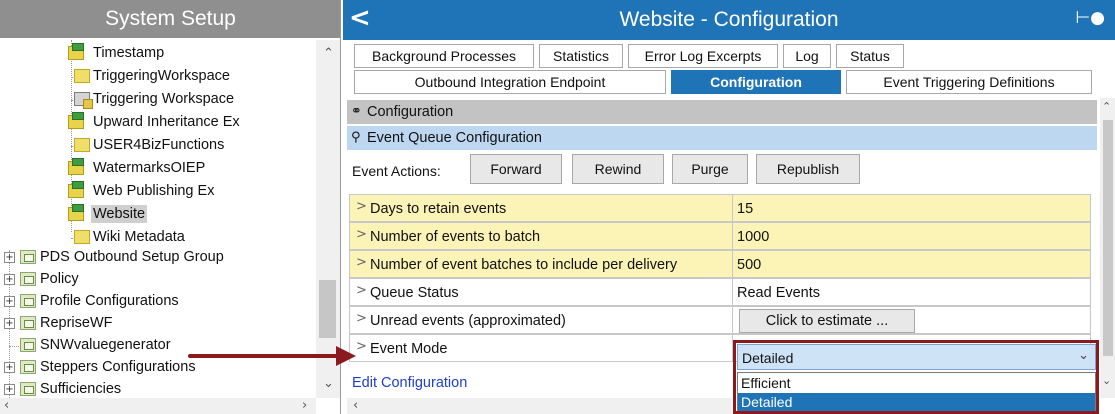  Describe the element at coordinates (618, 169) in the screenshot. I see `rewind-button: Rewind` at that location.